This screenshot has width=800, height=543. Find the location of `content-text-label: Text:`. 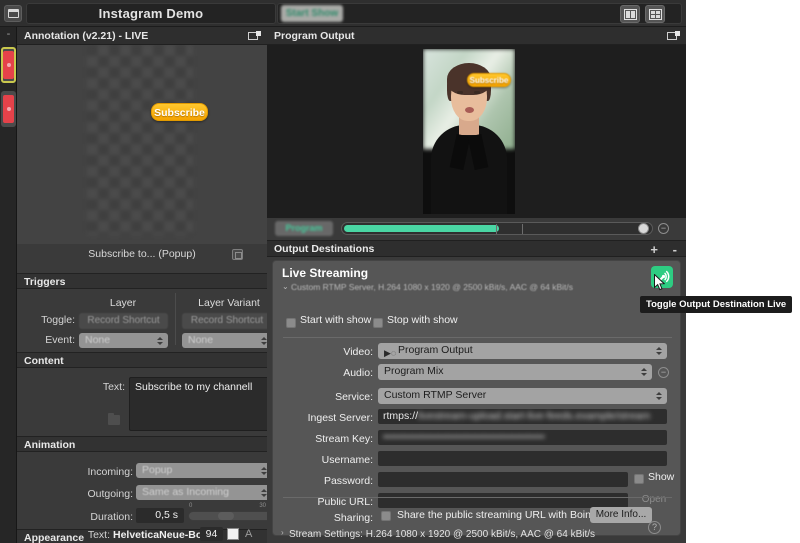

content-text-label: Text: is located at coordinates (113, 387).